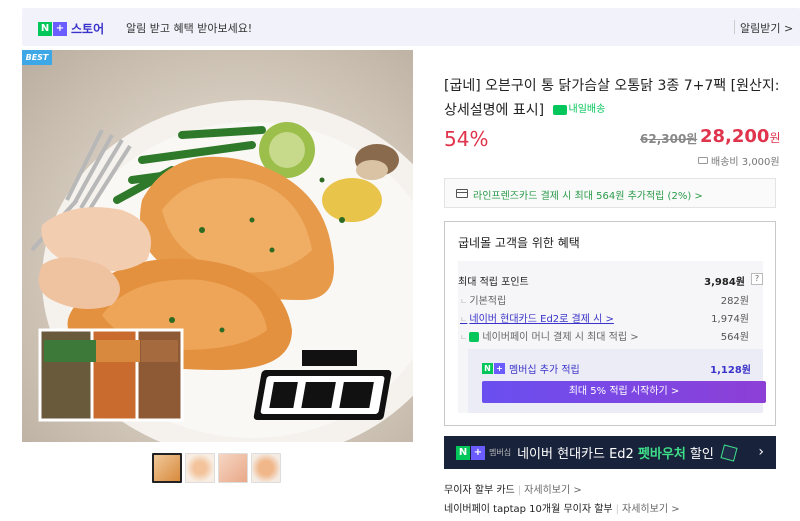  Describe the element at coordinates (735, 136) in the screenshot. I see `sale-price-value: 28,200` at that location.